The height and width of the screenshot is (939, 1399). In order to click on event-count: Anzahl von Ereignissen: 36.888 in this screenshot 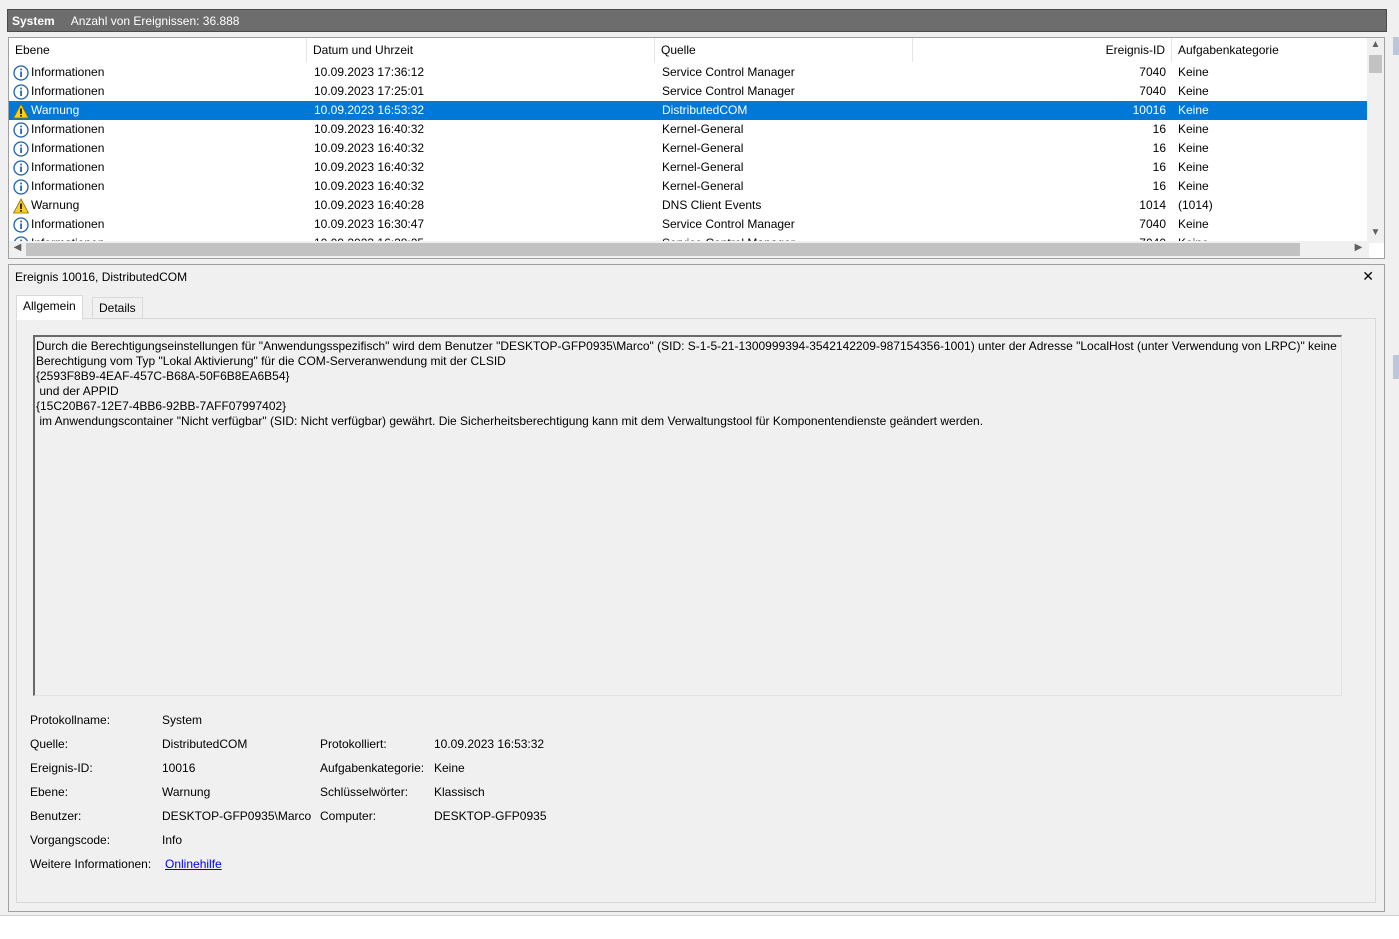, I will do `click(155, 20)`.